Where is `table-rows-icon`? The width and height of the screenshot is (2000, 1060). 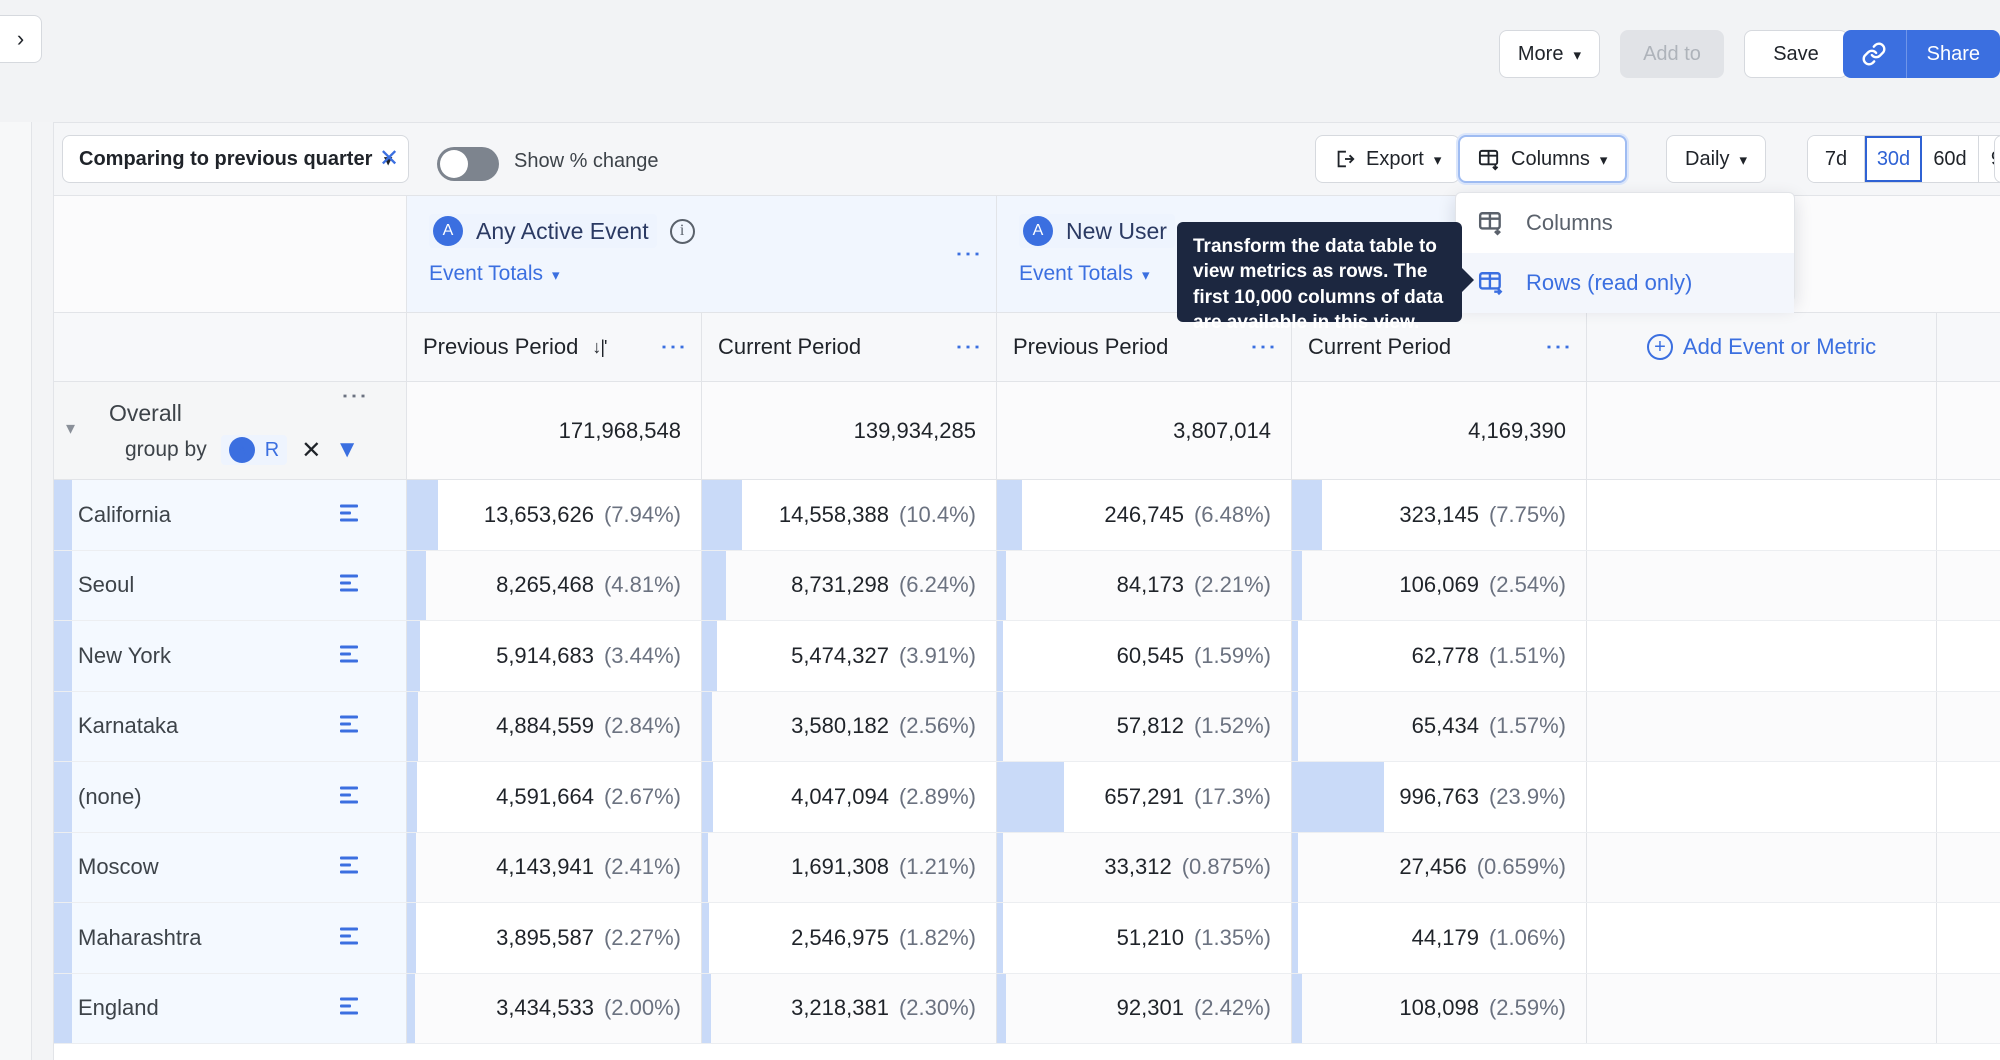 table-rows-icon is located at coordinates (1490, 284).